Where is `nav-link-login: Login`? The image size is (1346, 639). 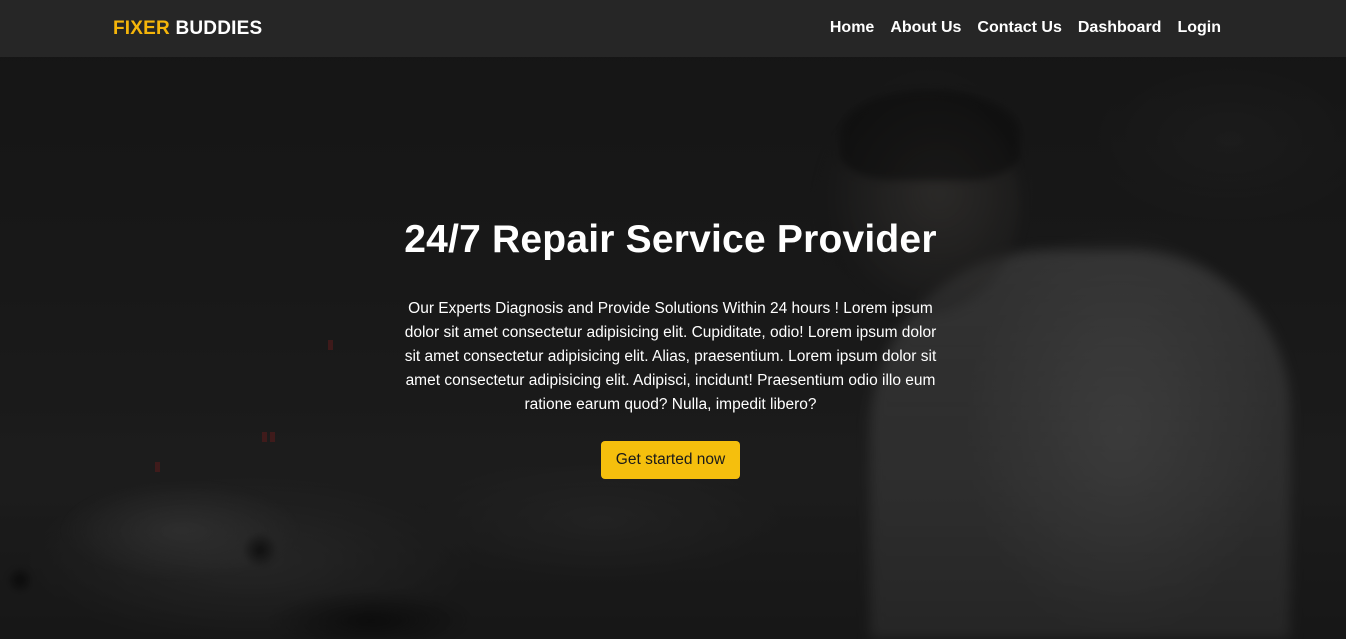
nav-link-login: Login is located at coordinates (1199, 27).